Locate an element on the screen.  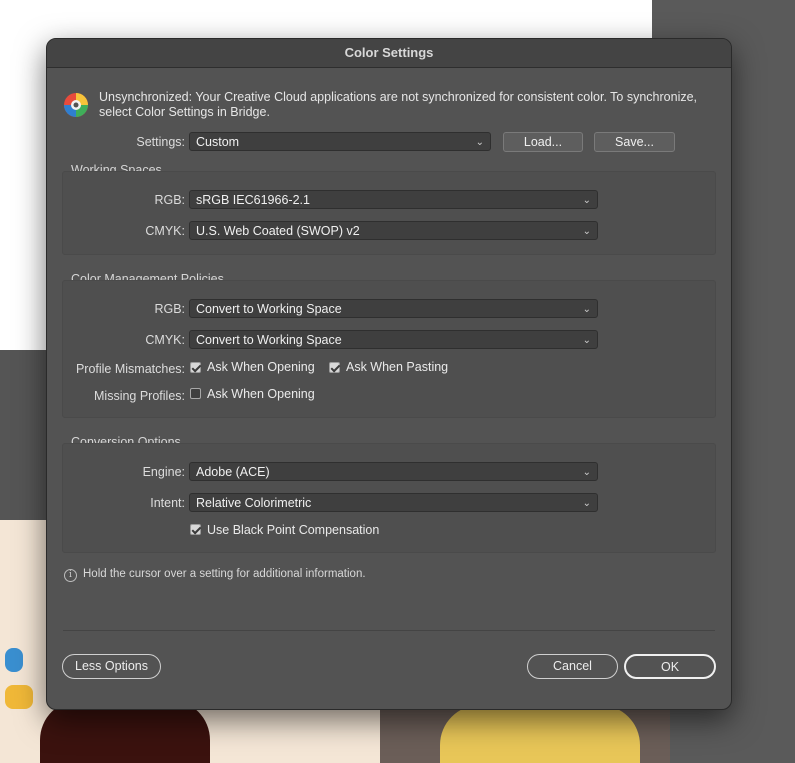
ok-button: OK is located at coordinates (670, 666).